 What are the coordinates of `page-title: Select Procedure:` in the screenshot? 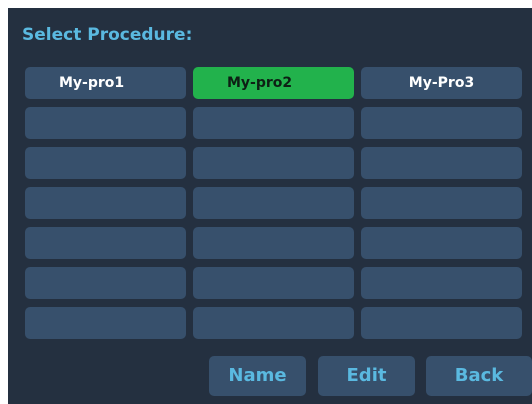 It's located at (107, 35).